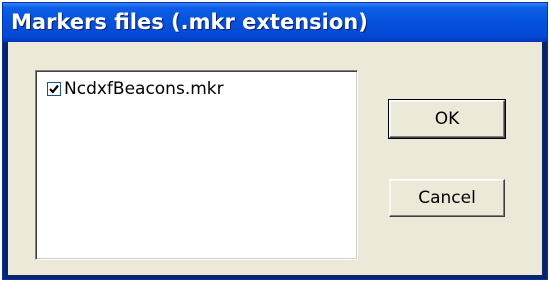 The image size is (550, 282). What do you see at coordinates (144, 89) in the screenshot?
I see `marker-file-name: NcdxfBeacons.mkr` at bounding box center [144, 89].